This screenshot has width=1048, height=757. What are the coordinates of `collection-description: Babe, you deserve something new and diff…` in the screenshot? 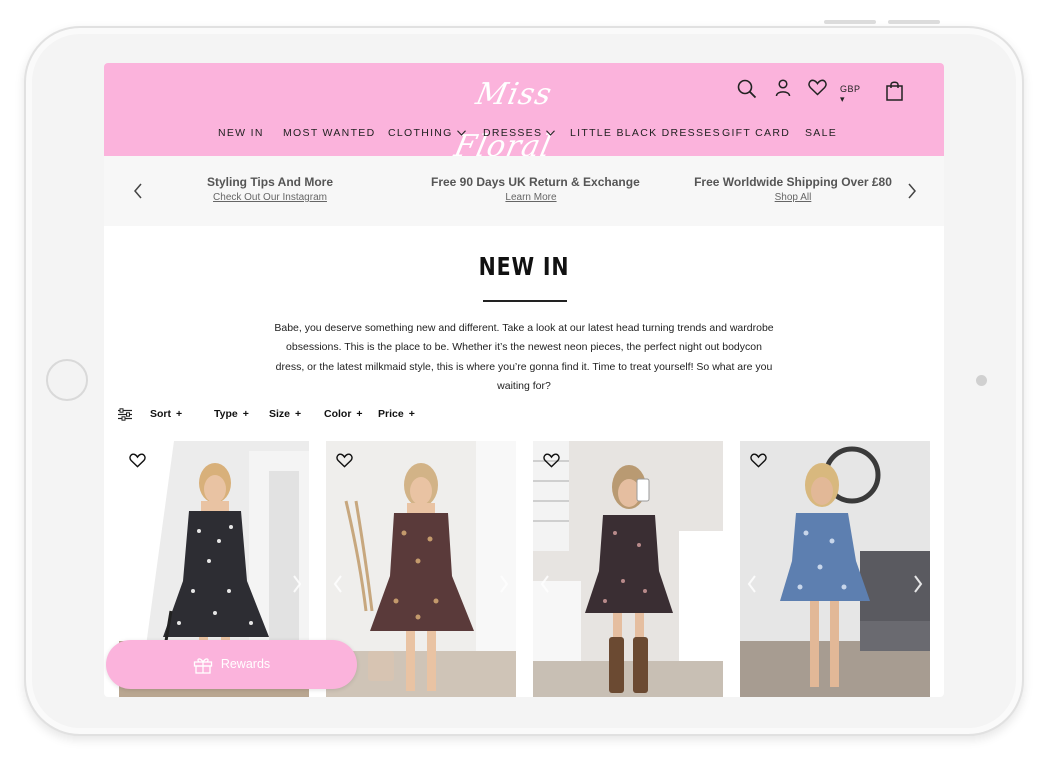 It's located at (524, 357).